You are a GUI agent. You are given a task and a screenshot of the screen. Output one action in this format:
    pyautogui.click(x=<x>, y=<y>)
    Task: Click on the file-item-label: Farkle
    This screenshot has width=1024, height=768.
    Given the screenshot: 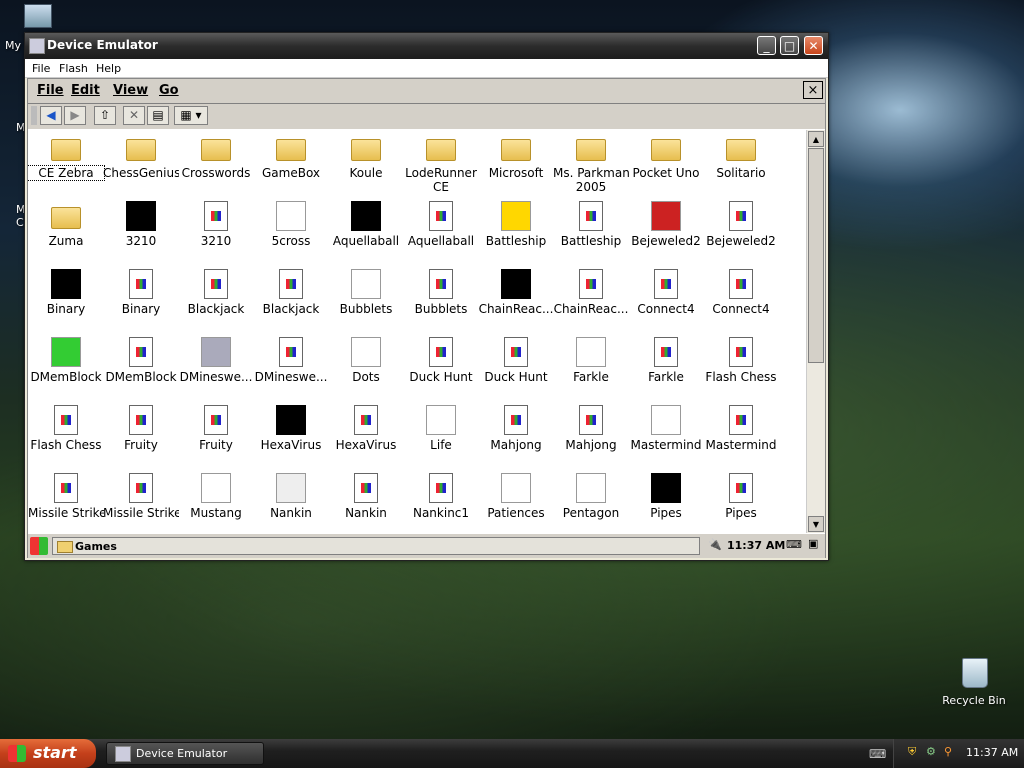 What is the action you would take?
    pyautogui.click(x=666, y=377)
    